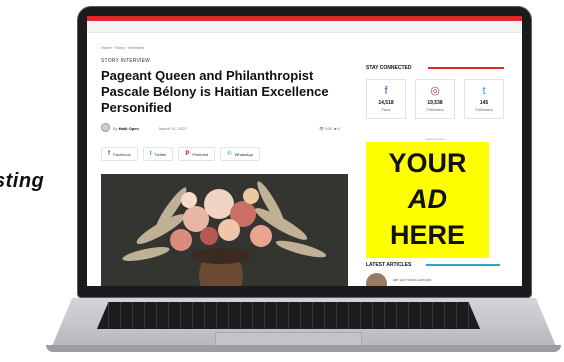  What do you see at coordinates (427, 235) in the screenshot?
I see `ad-line-3: HERE` at bounding box center [427, 235].